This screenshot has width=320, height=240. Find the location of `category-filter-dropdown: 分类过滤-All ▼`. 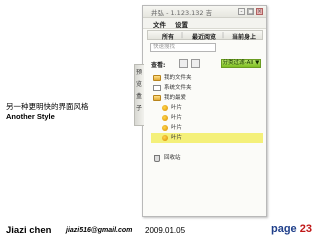

category-filter-dropdown: 分类过滤-All ▼ is located at coordinates (241, 63).